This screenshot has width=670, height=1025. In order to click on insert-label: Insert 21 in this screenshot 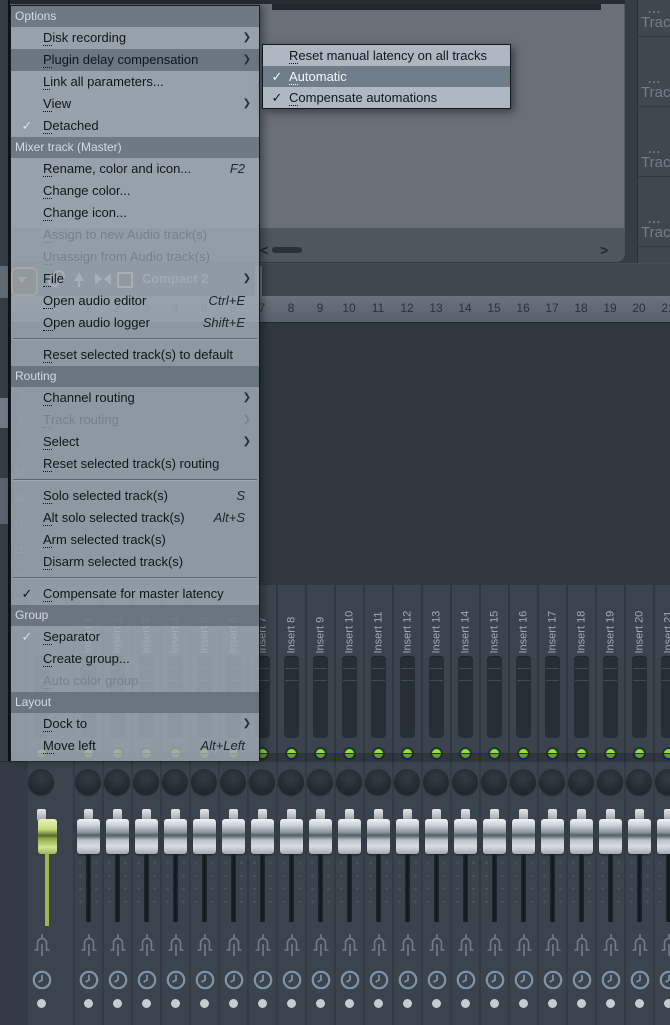, I will do `click(666, 623)`.